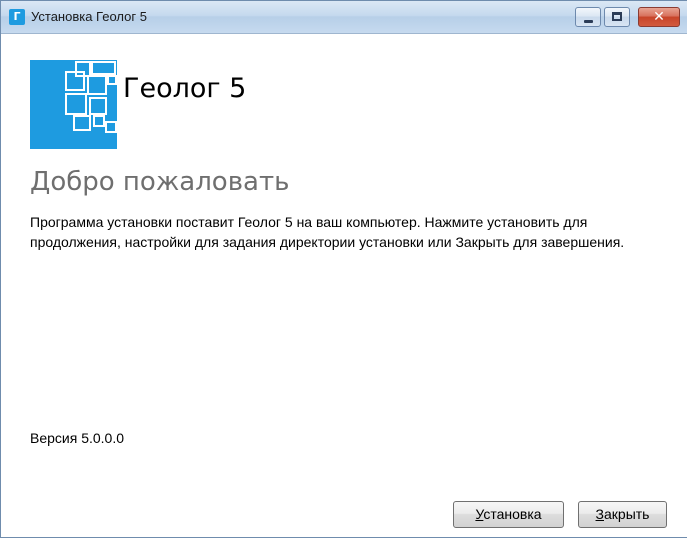  I want to click on maximize-button, so click(617, 17).